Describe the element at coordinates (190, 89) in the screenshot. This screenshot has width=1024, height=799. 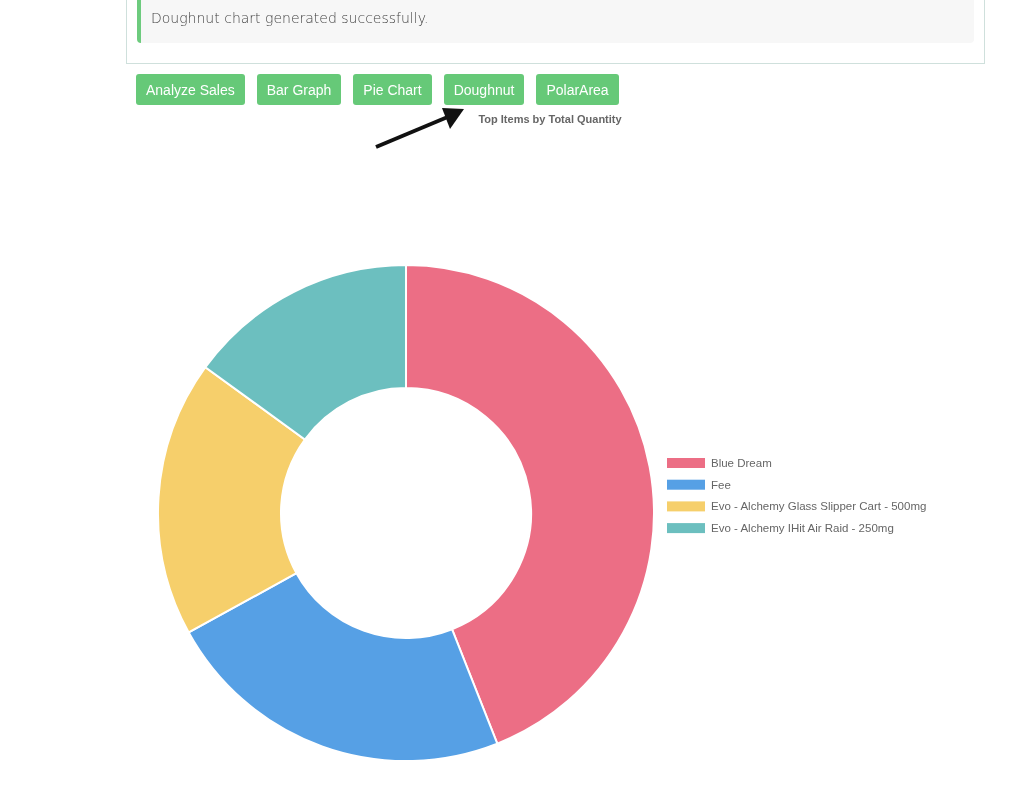
I see `chart-button: Analyze Sales` at that location.